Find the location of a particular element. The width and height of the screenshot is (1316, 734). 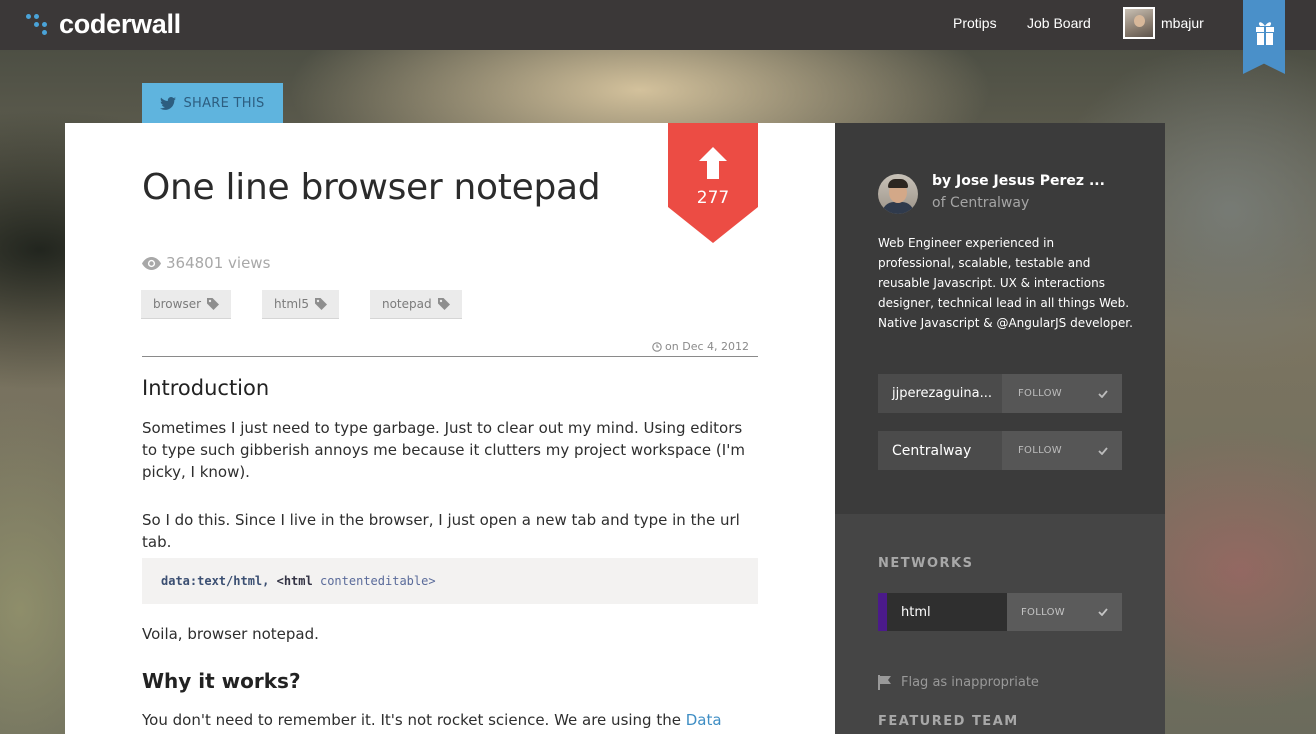

follow-team-button: FOLLOW is located at coordinates (1062, 450).